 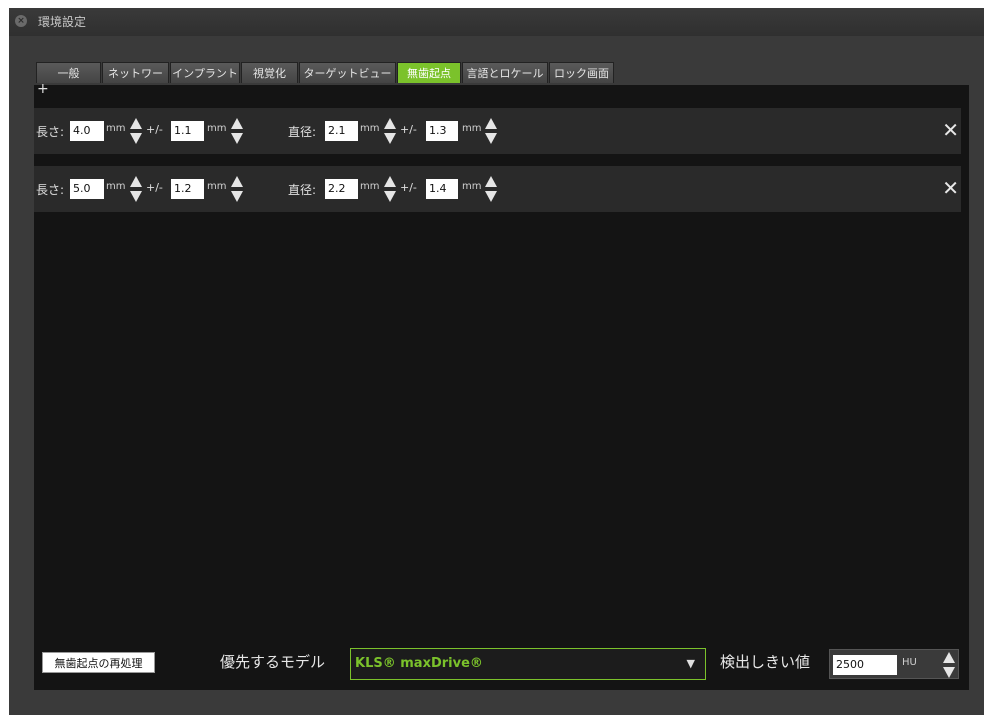 What do you see at coordinates (341, 189) in the screenshot?
I see `diameter-input: 2.2` at bounding box center [341, 189].